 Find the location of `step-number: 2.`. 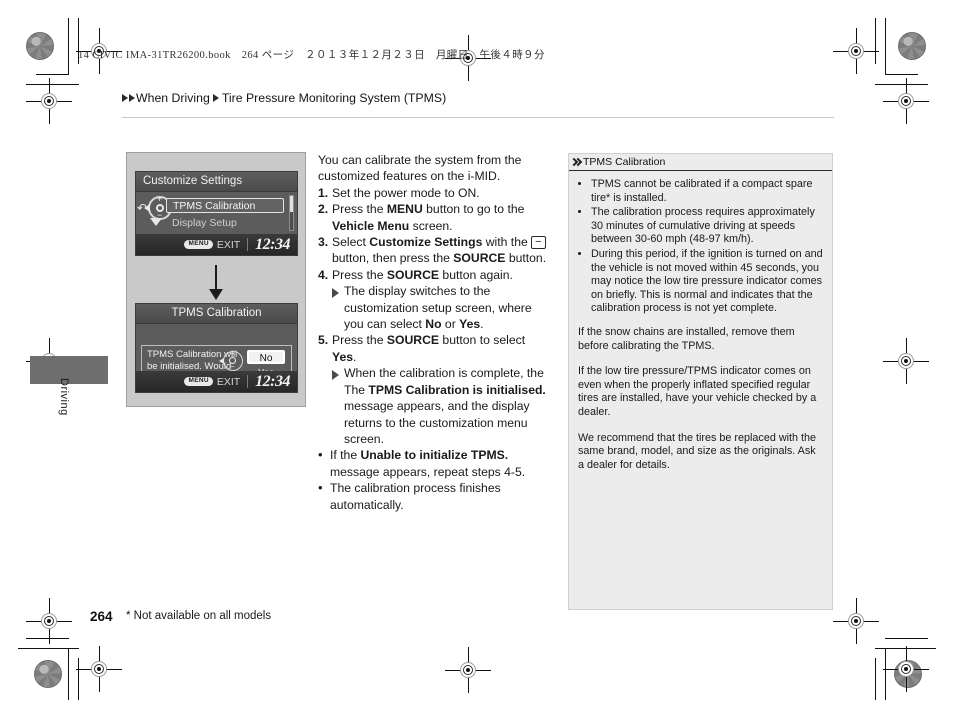

step-number: 2. is located at coordinates (323, 209).